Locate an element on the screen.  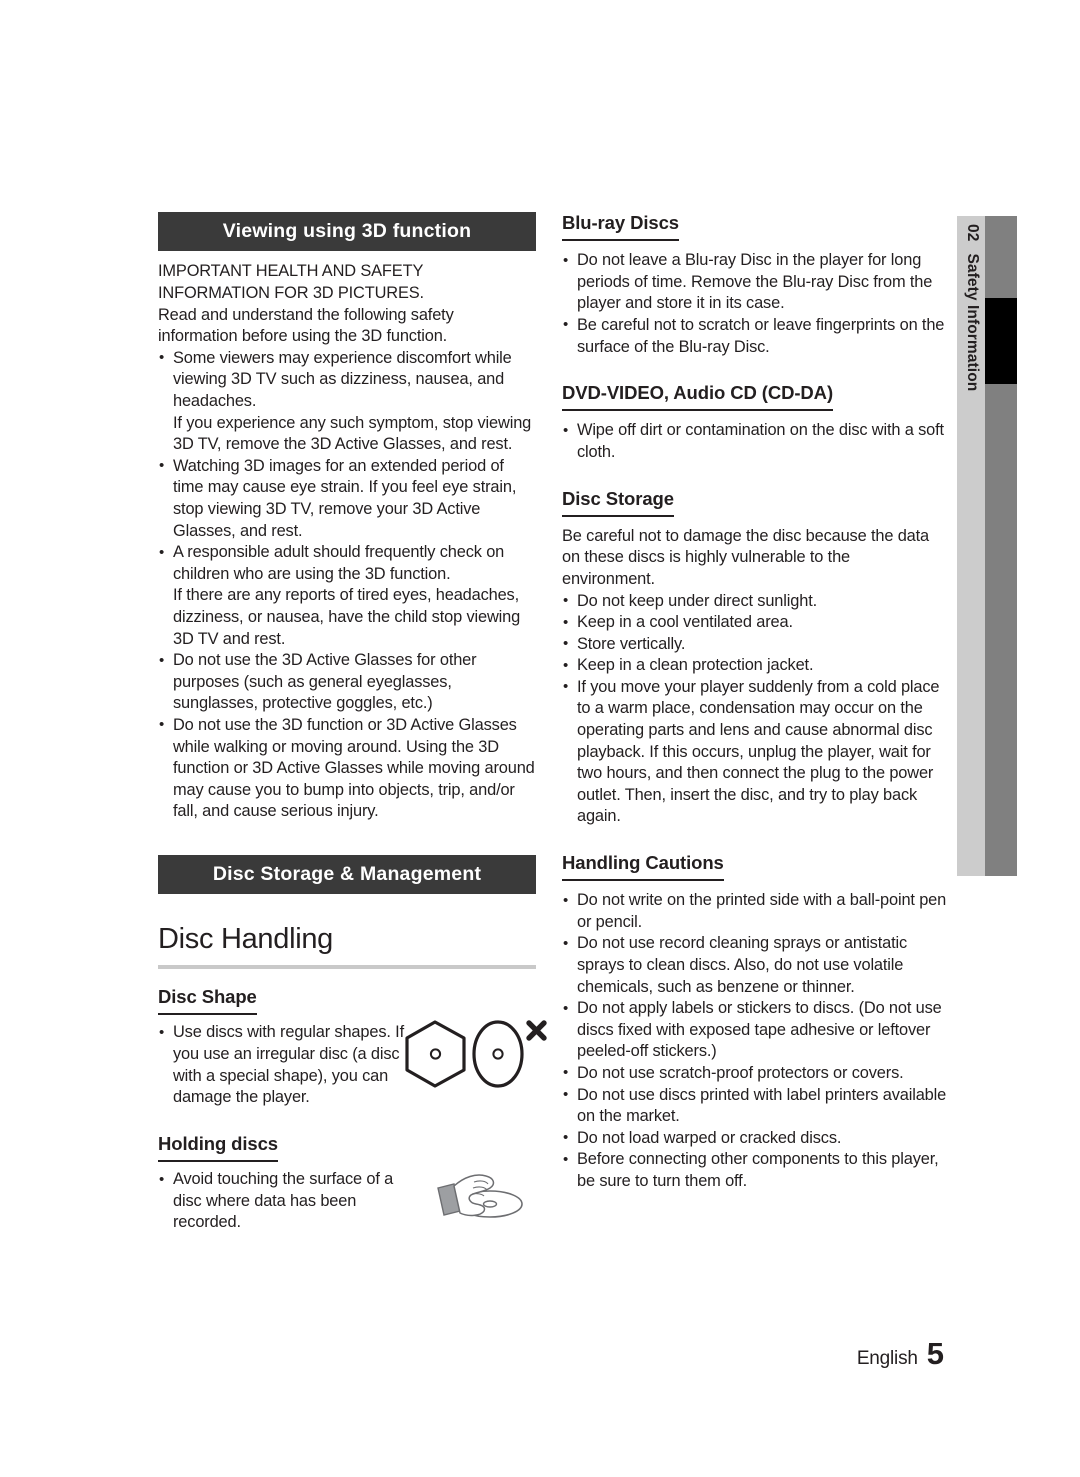
side-tab-text-wrapper: 02 Safety Information is located at coordinates (971, 546).